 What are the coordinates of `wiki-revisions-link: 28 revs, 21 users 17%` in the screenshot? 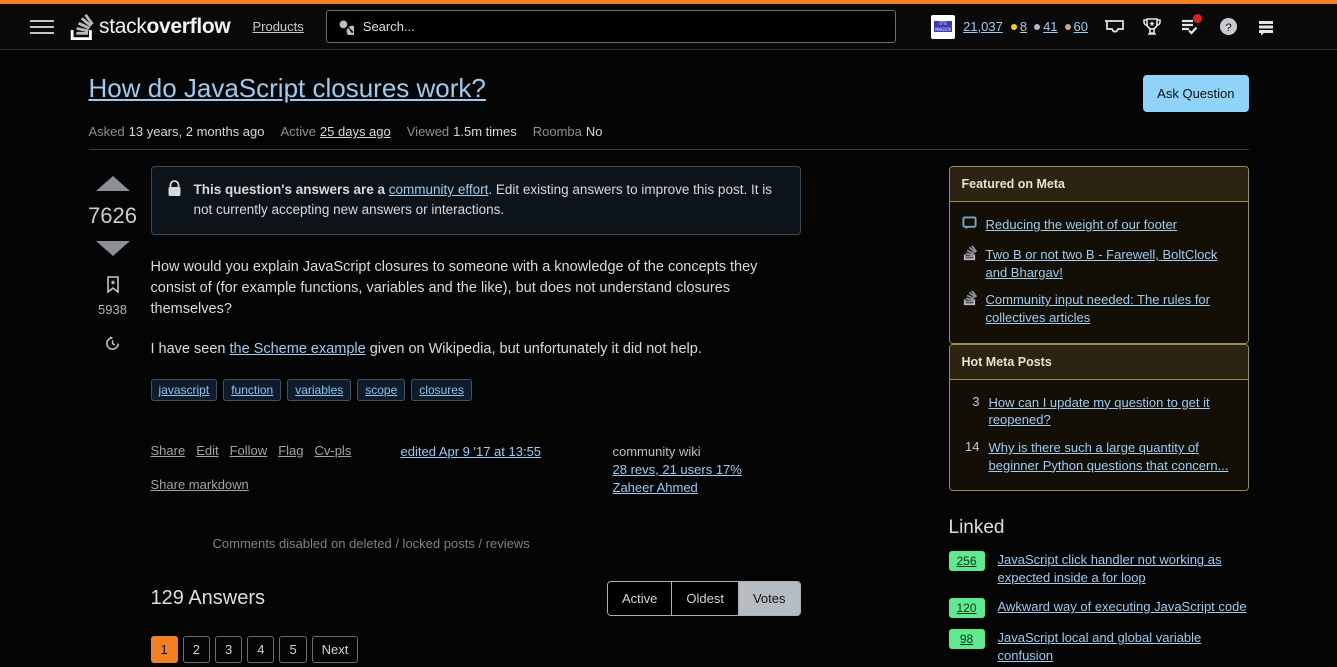 It's located at (677, 470).